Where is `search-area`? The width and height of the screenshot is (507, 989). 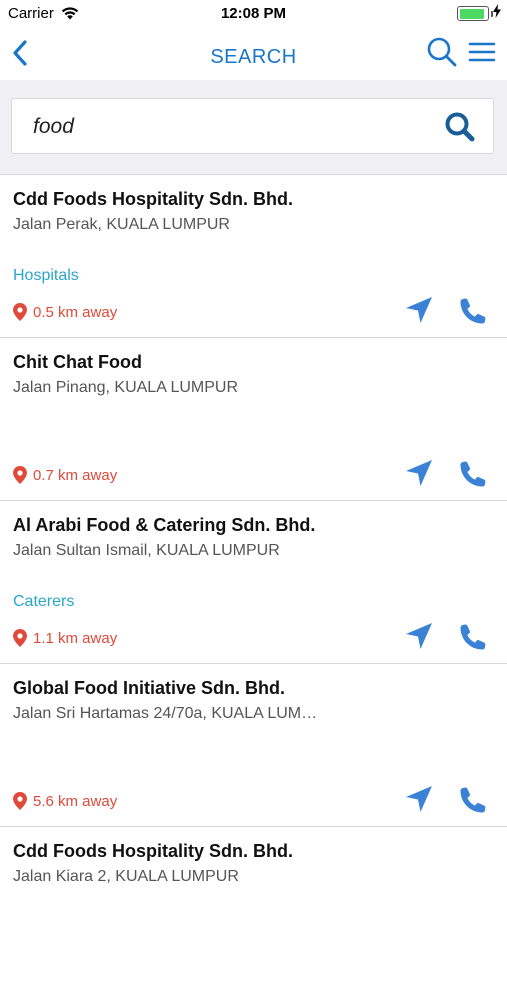 search-area is located at coordinates (253, 127).